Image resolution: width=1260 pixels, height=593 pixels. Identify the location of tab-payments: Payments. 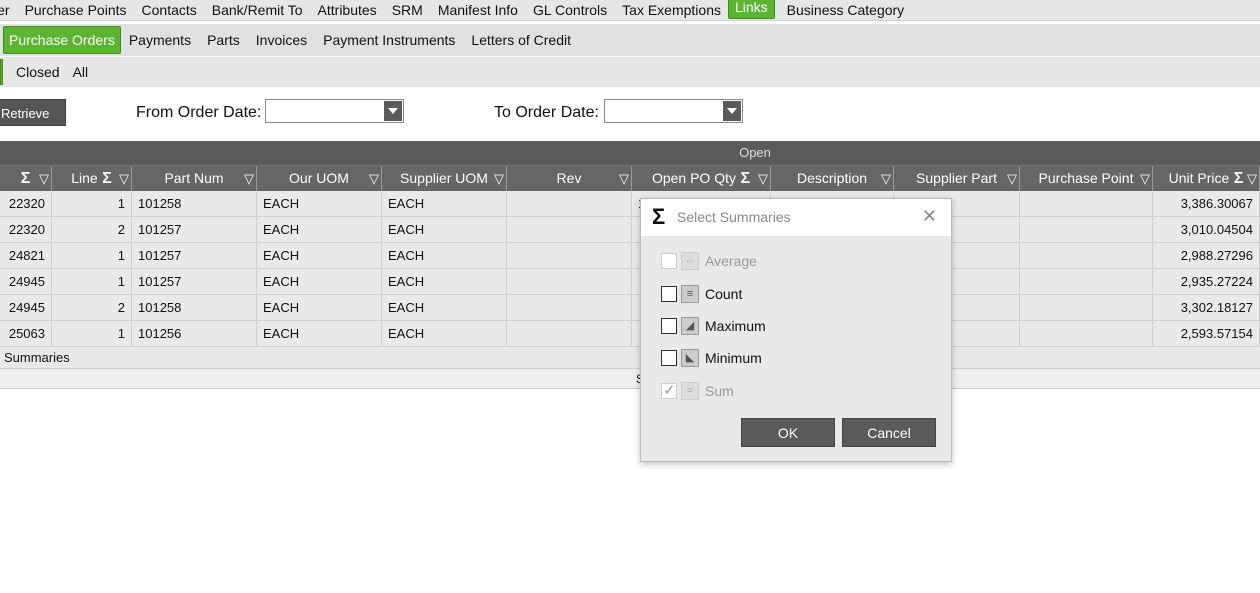
(160, 40).